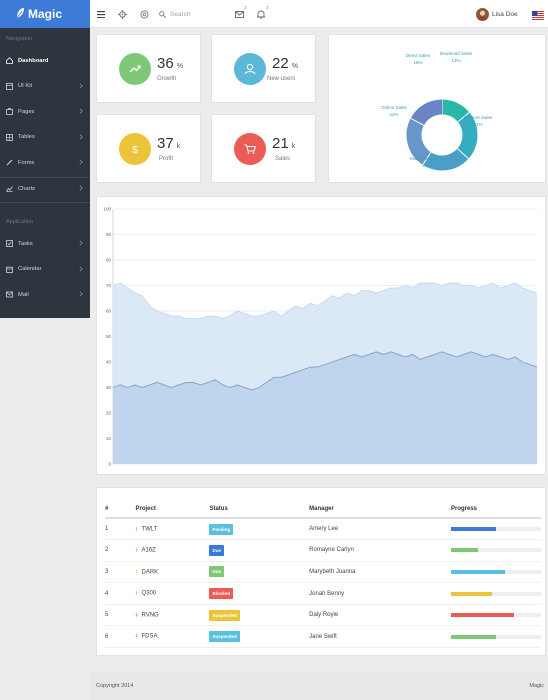 The height and width of the screenshot is (700, 548). Describe the element at coordinates (101, 14) in the screenshot. I see `menu-icon` at that location.